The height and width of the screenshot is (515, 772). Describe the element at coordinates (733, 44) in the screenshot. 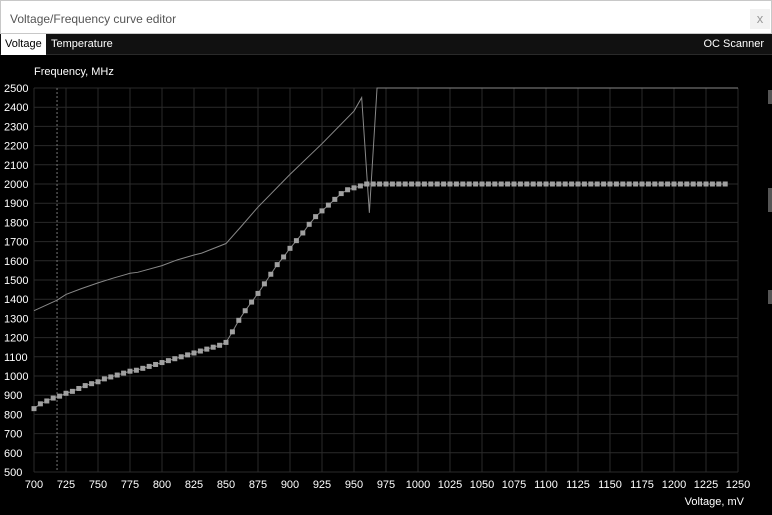

I see `oc-scanner-button: OC Scanner` at that location.